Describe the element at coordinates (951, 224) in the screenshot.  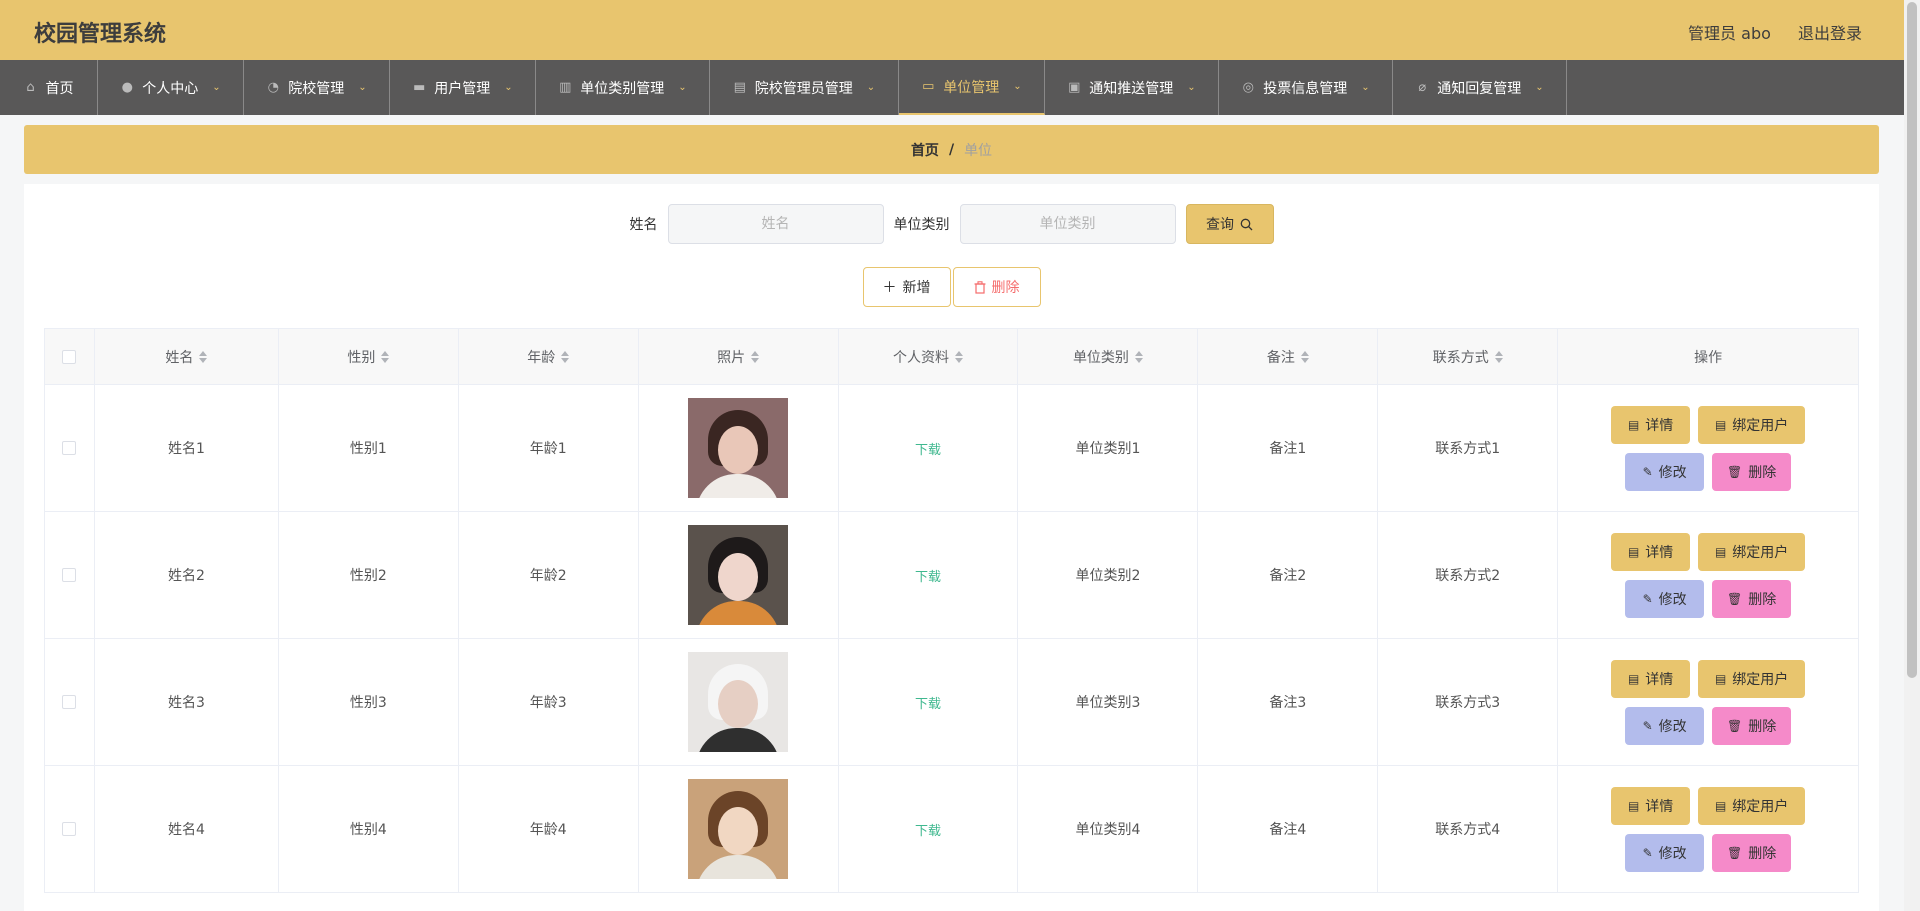
I see `search-form: 姓名 单位类别 查询` at that location.